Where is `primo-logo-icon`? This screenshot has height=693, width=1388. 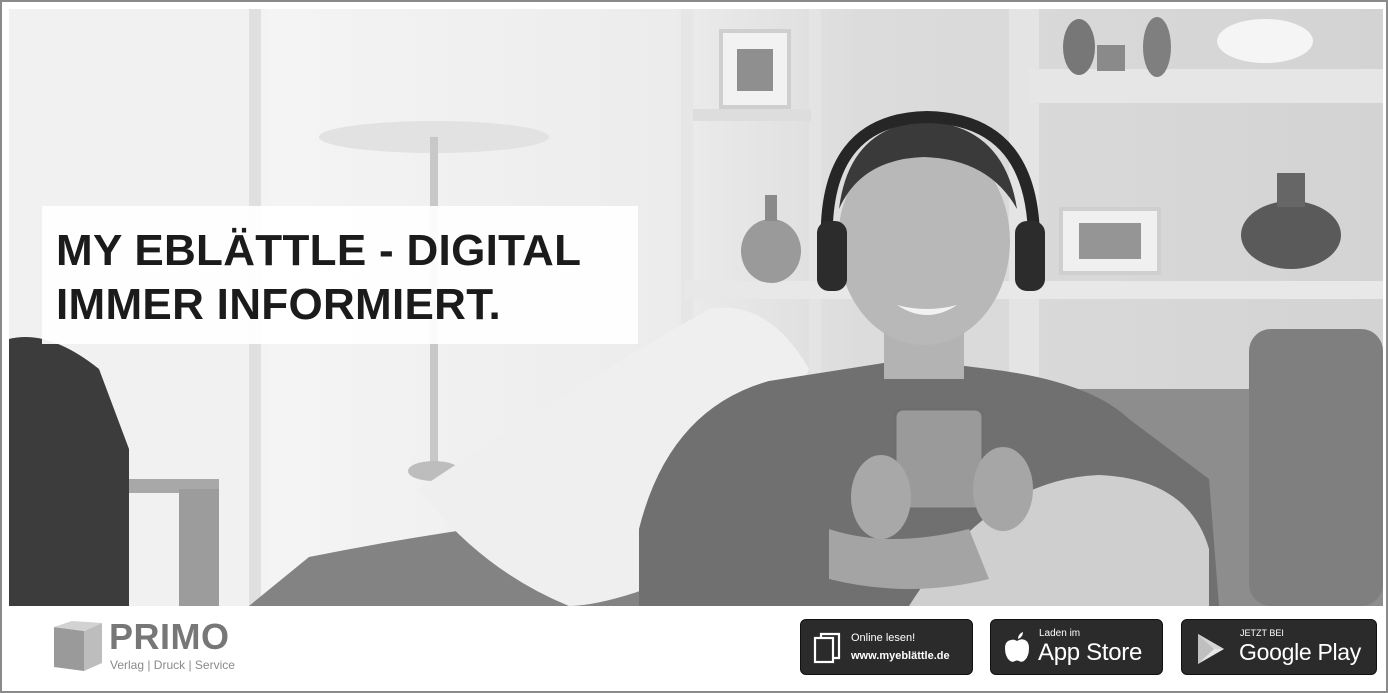 primo-logo-icon is located at coordinates (78, 646).